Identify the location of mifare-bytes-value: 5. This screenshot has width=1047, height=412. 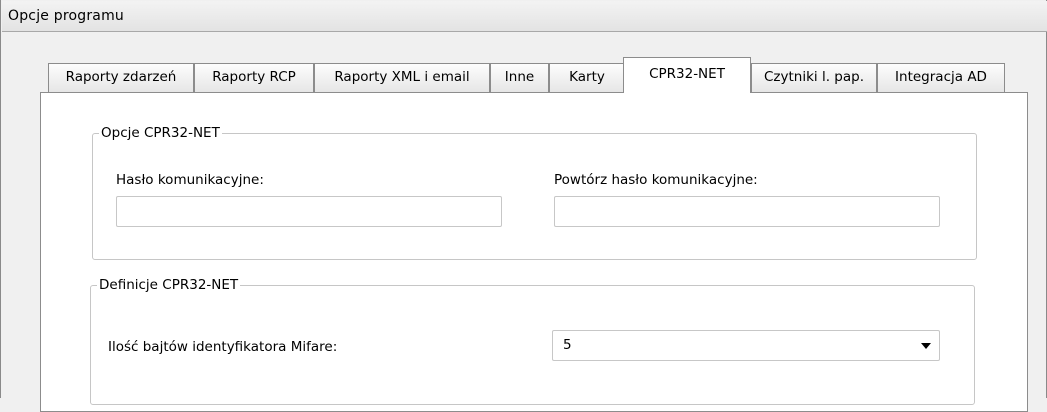
(567, 345).